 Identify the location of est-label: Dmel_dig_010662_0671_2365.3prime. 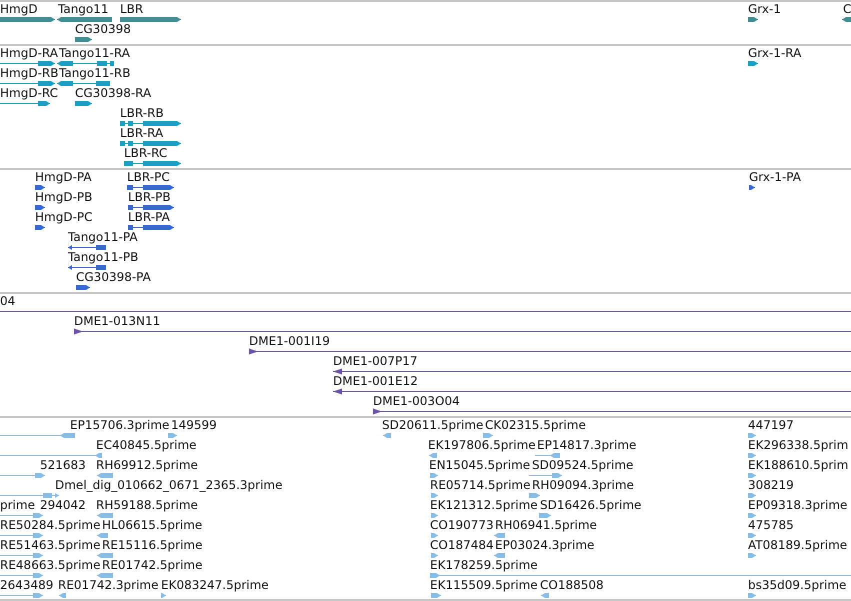
(169, 485).